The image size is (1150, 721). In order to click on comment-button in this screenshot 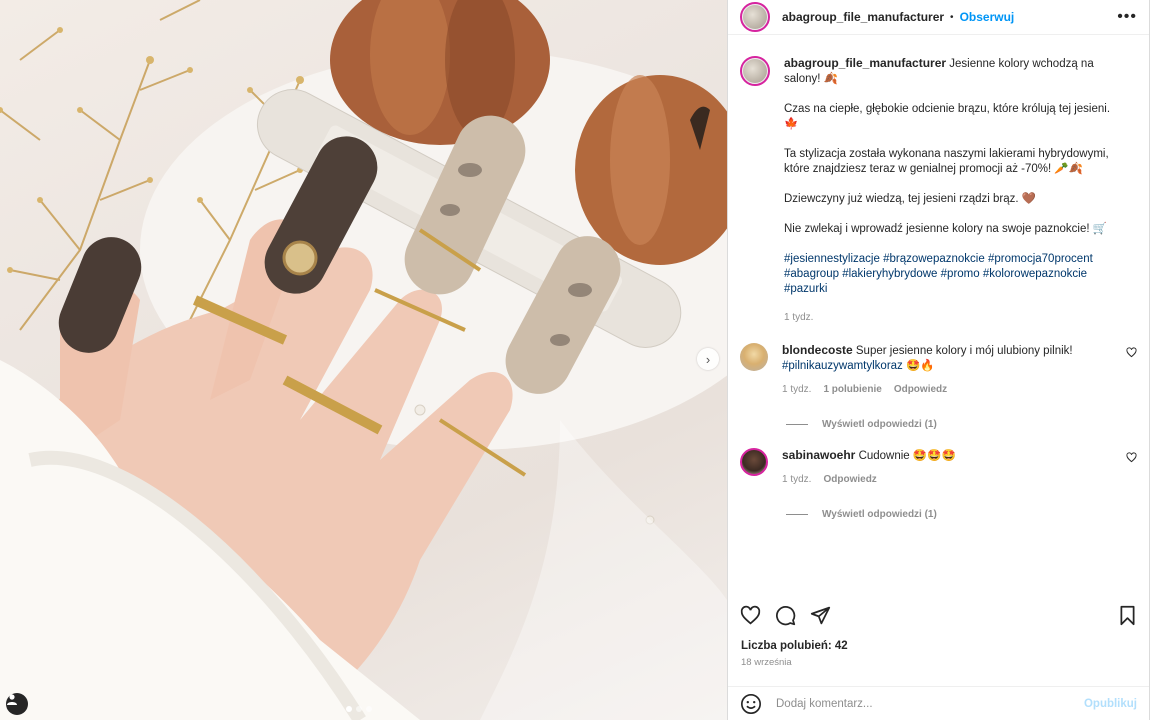, I will do `click(785, 615)`.